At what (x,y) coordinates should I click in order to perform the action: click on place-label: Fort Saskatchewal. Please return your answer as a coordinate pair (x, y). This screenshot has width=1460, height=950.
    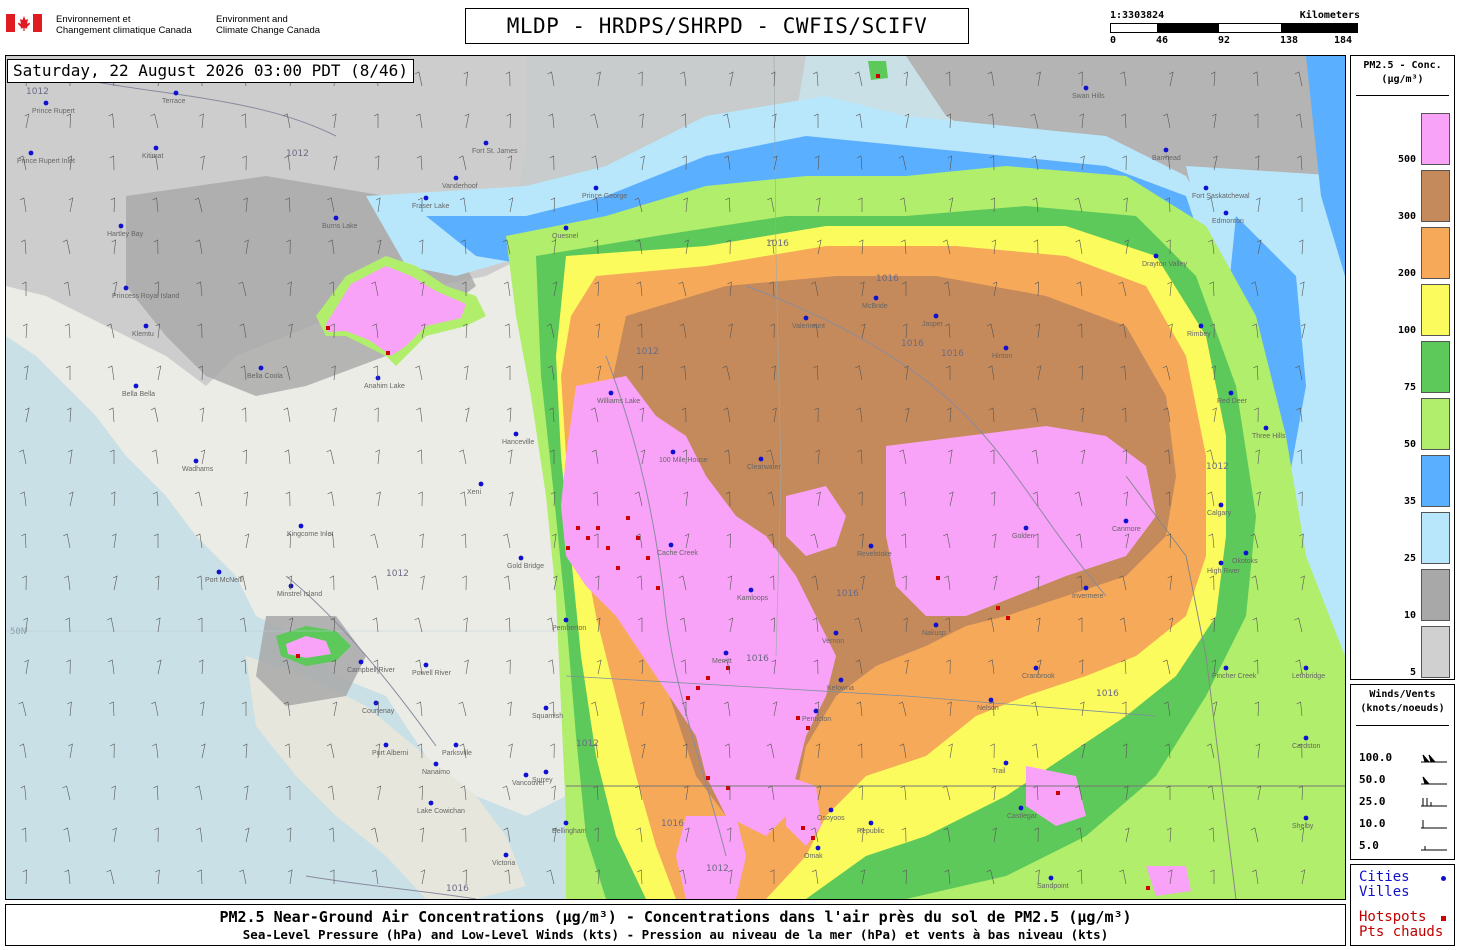
    Looking at the image, I should click on (1221, 196).